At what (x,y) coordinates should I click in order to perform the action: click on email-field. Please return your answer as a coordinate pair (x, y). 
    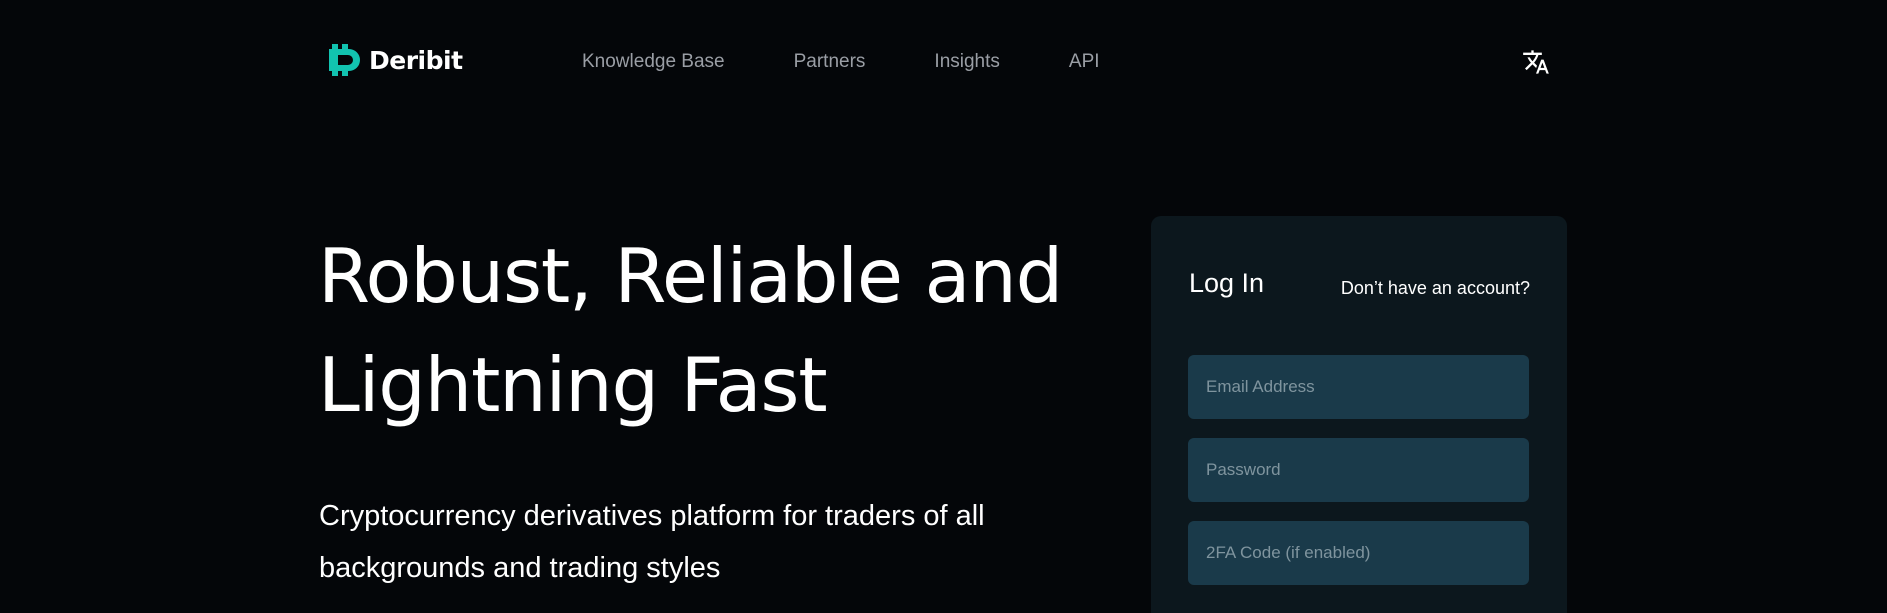
    Looking at the image, I should click on (1358, 387).